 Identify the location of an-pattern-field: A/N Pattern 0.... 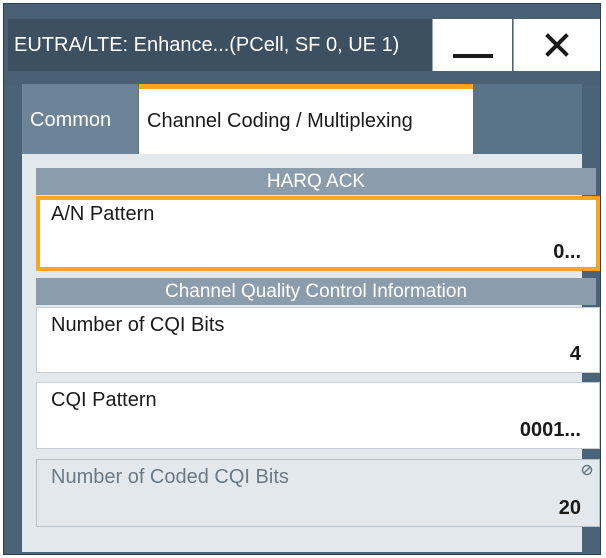
(318, 233).